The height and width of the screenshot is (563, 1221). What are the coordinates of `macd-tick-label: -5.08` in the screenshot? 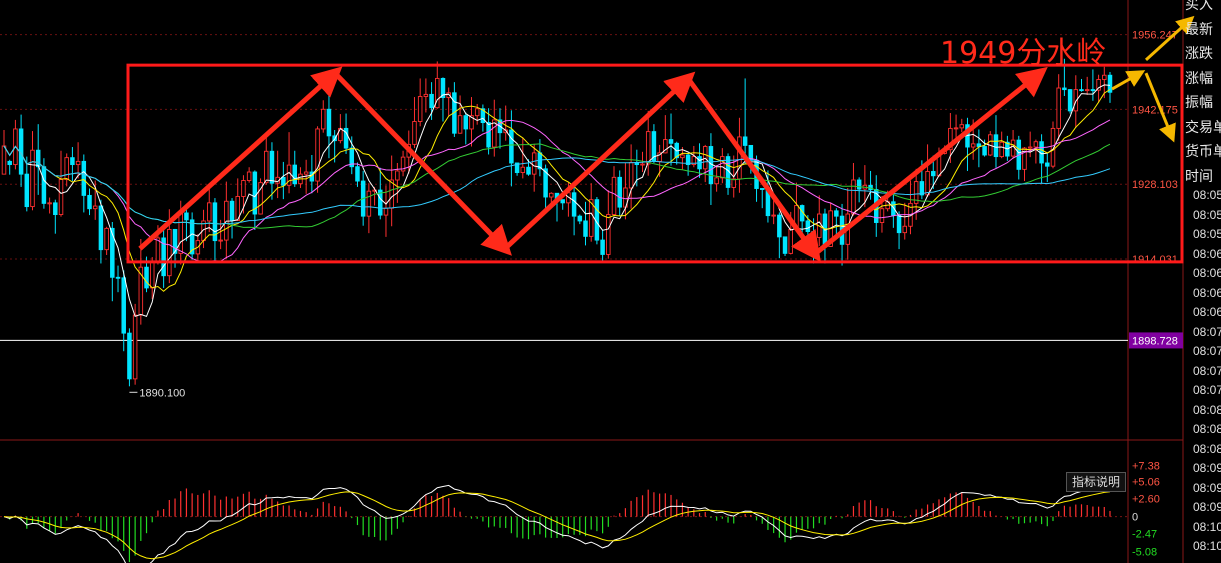 It's located at (1144, 553).